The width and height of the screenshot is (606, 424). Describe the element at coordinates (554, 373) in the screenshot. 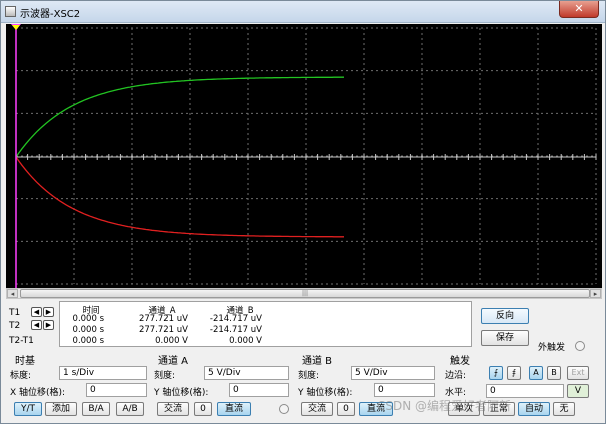

I see `trigger-source-b-button: B` at that location.